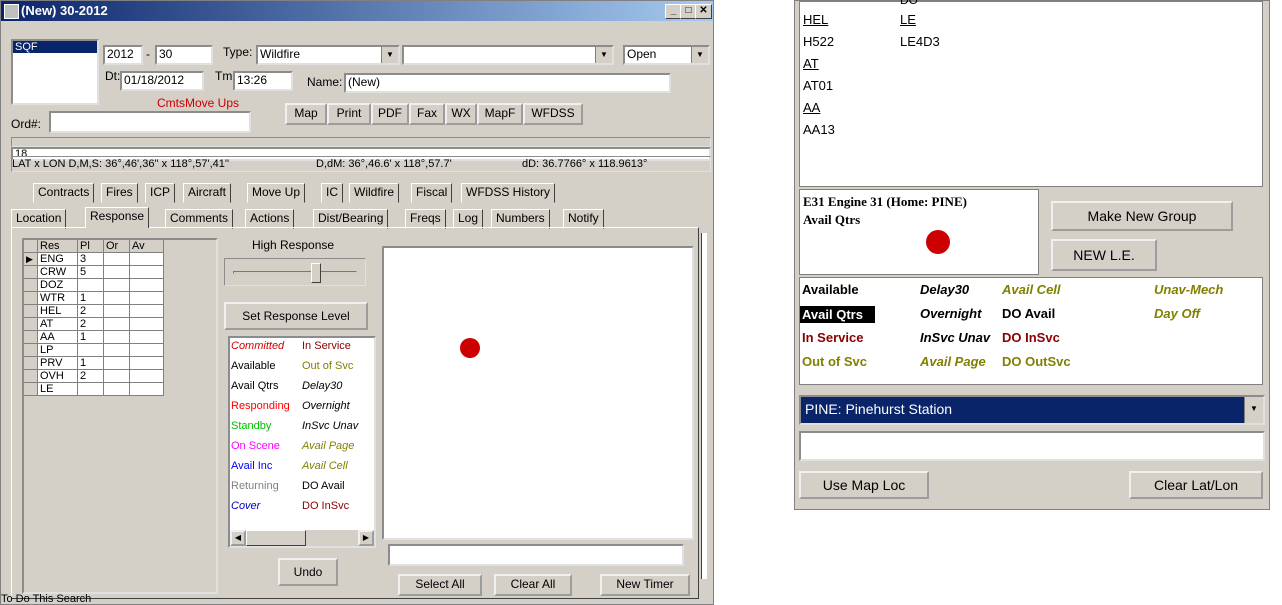 The height and width of the screenshot is (605, 1282). Describe the element at coordinates (58, 259) in the screenshot. I see `grid-cell: ENG` at that location.